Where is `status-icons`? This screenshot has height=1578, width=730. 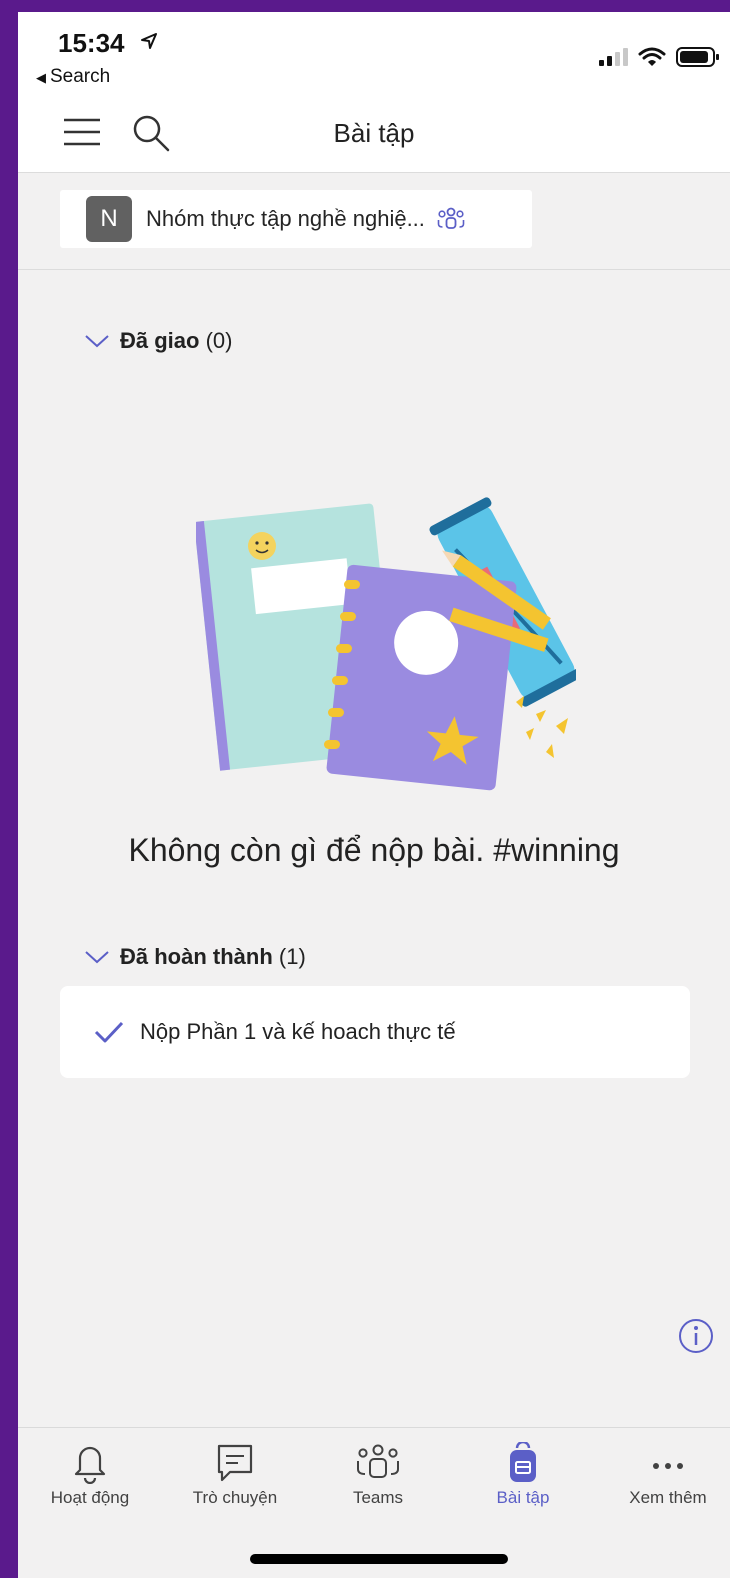 status-icons is located at coordinates (659, 57).